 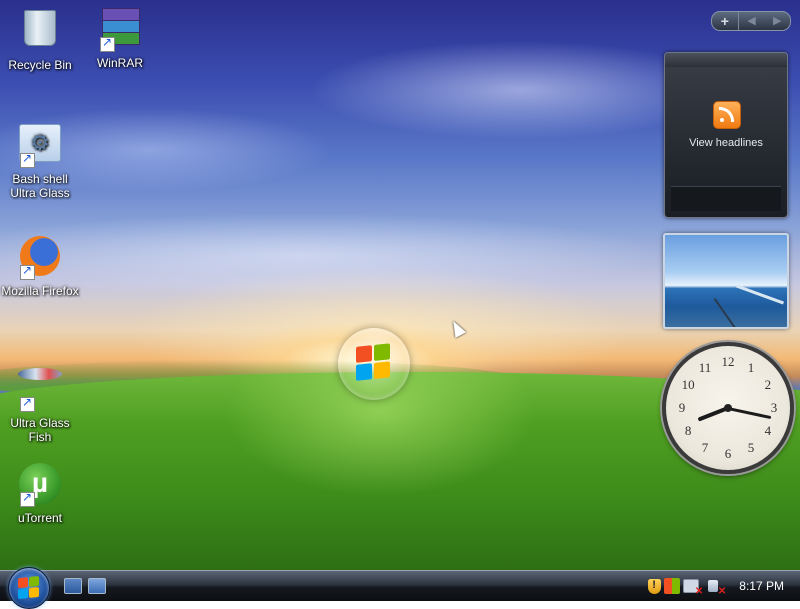 What do you see at coordinates (40, 291) in the screenshot?
I see `desktop-icon-label: Mozilla Firefox` at bounding box center [40, 291].